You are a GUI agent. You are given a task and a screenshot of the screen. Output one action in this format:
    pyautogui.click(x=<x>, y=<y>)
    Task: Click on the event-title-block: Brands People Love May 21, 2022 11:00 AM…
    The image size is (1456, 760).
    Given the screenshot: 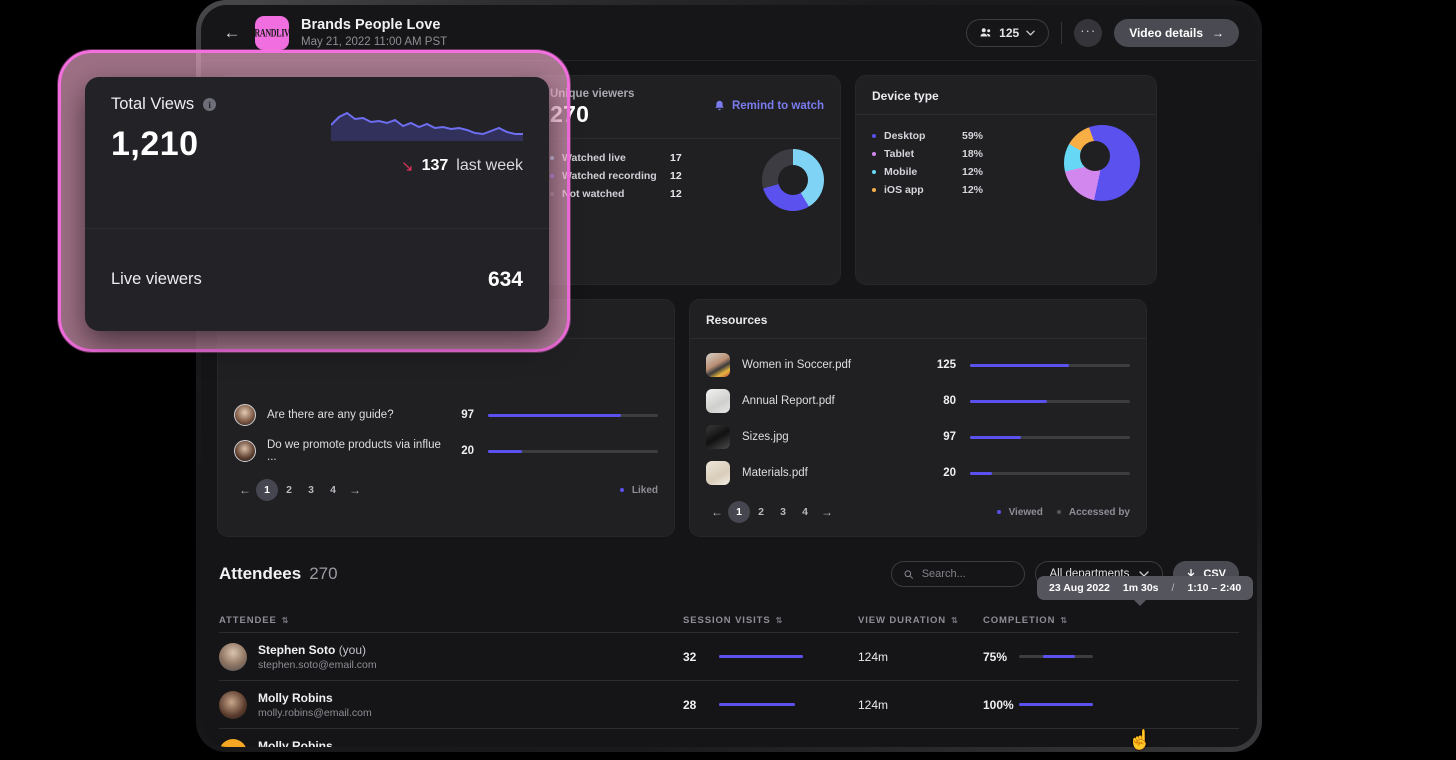 What is the action you would take?
    pyautogui.click(x=374, y=33)
    